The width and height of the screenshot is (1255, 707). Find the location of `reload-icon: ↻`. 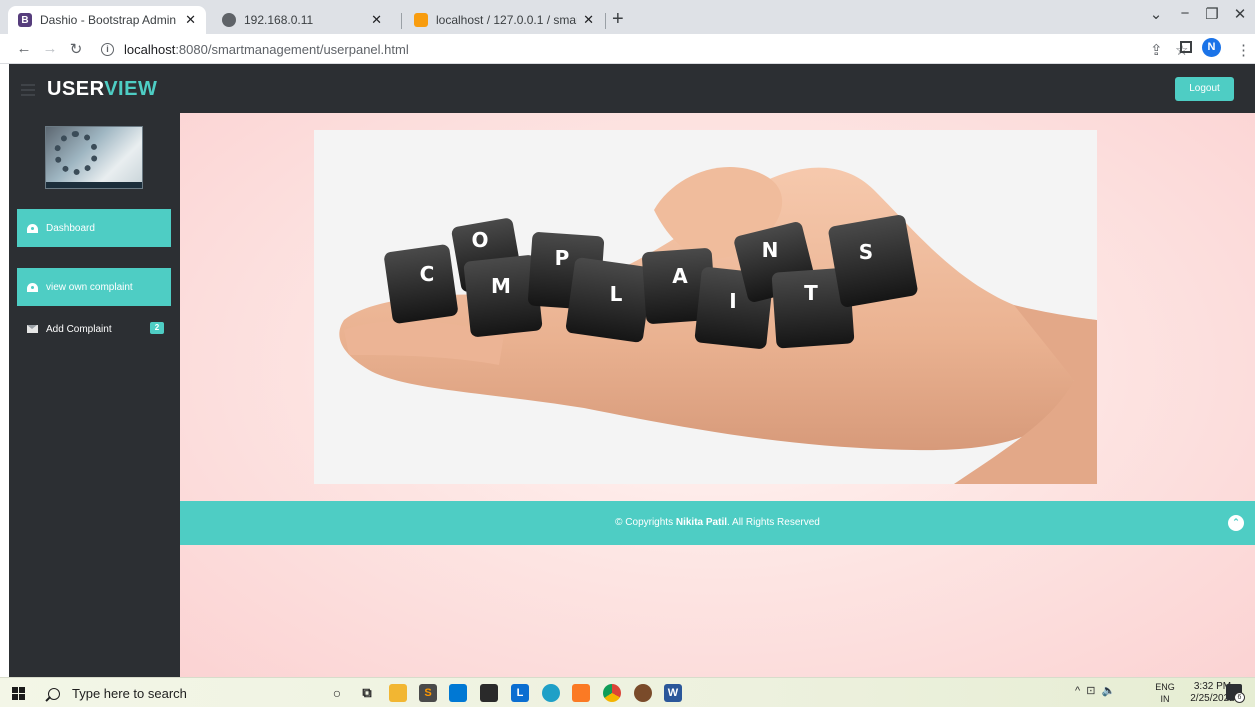

reload-icon: ↻ is located at coordinates (76, 49).